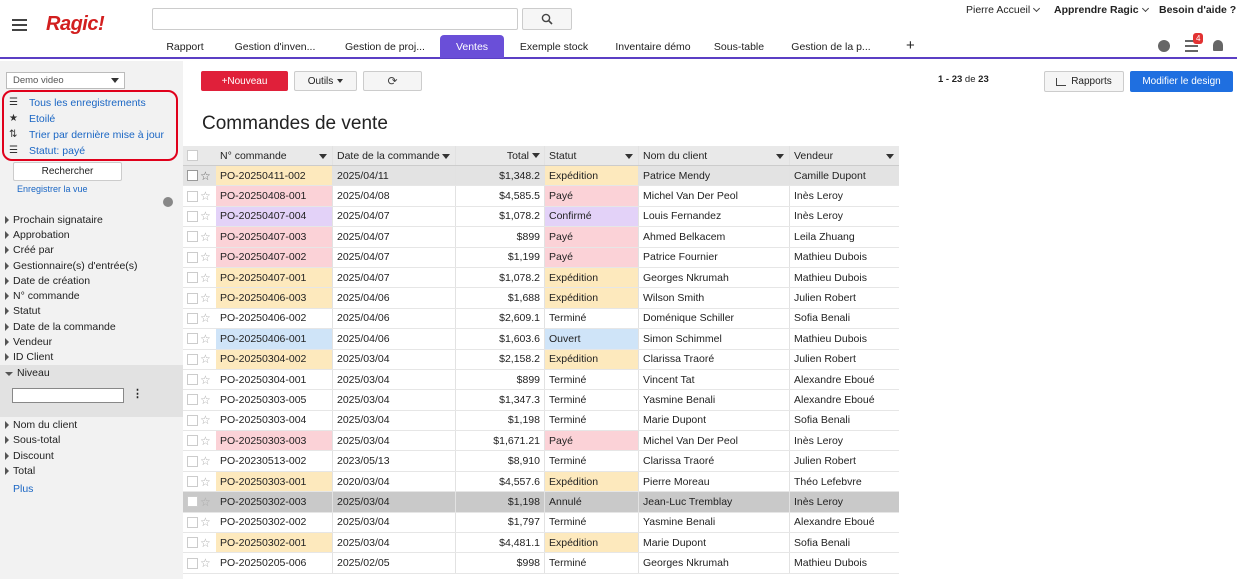 This screenshot has height=579, width=1237. What do you see at coordinates (68, 396) in the screenshot?
I see `niveau-filter-input` at bounding box center [68, 396].